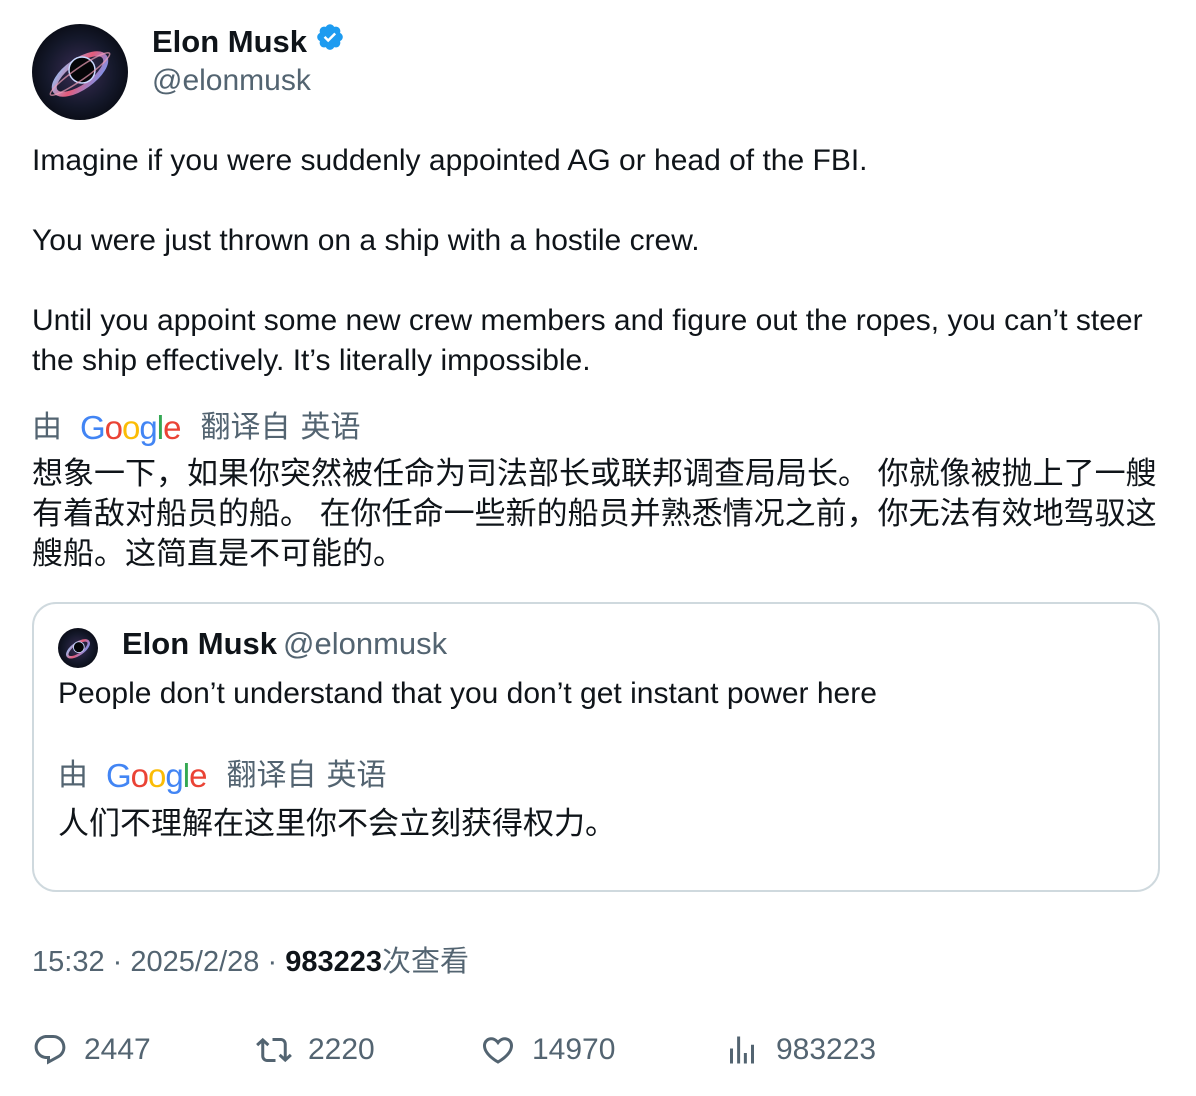 The image size is (1196, 1096). What do you see at coordinates (341, 1049) in the screenshot?
I see `repost-count: 2220` at bounding box center [341, 1049].